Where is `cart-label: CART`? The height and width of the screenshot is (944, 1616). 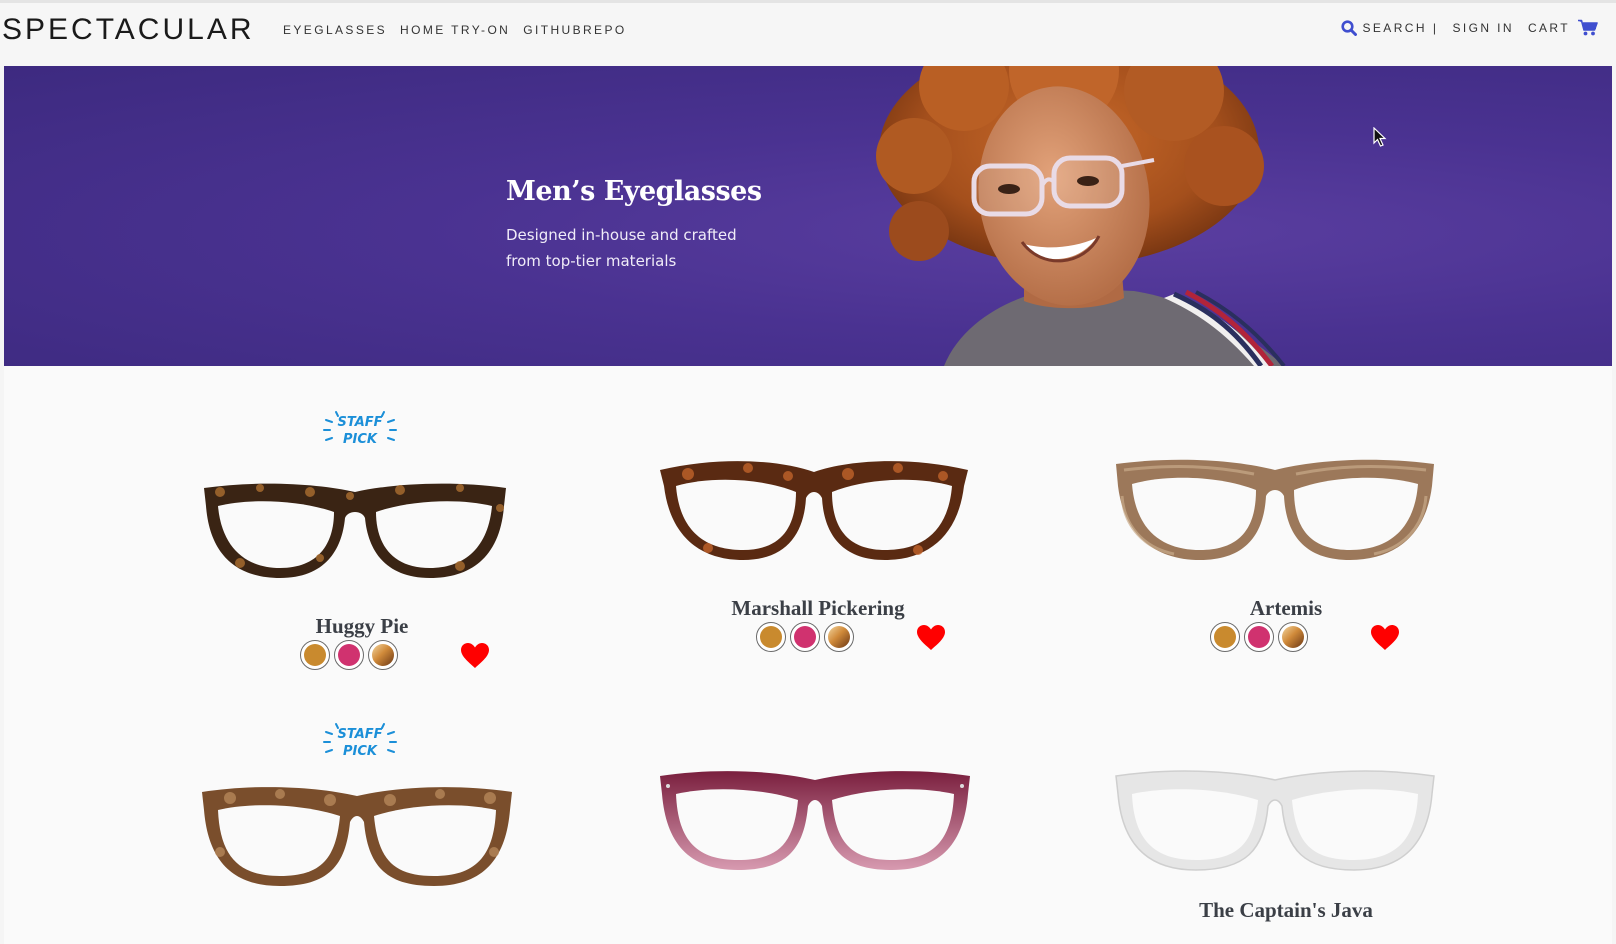 cart-label: CART is located at coordinates (1548, 27).